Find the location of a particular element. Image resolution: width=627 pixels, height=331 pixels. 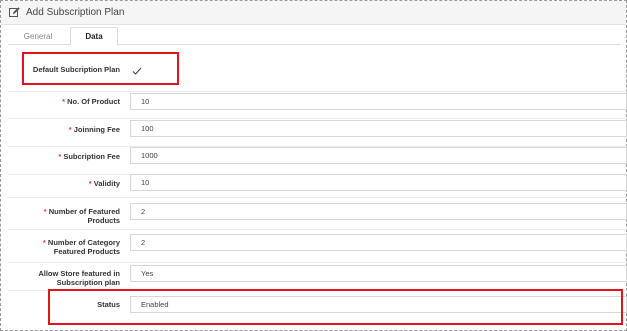

allow-store-featured-select: Yes is located at coordinates (378, 273).